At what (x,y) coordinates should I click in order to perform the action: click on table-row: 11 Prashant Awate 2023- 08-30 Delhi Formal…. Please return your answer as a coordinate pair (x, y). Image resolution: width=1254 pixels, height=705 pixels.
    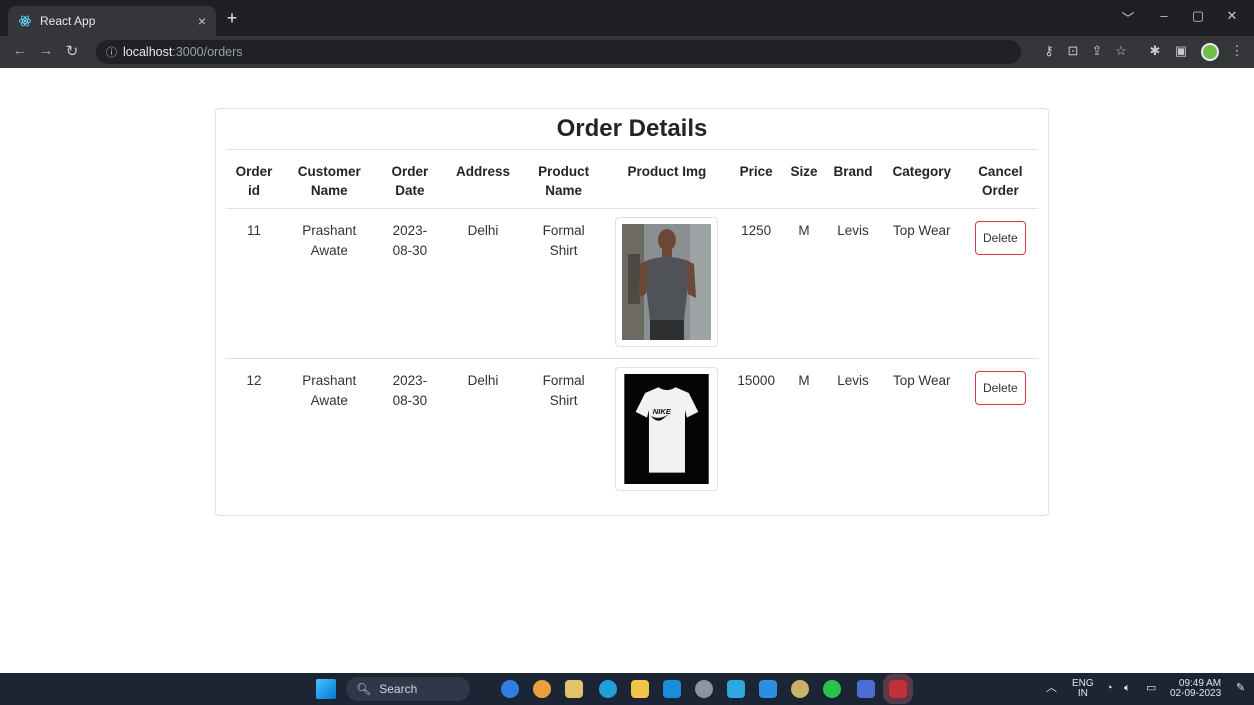
    Looking at the image, I should click on (632, 283).